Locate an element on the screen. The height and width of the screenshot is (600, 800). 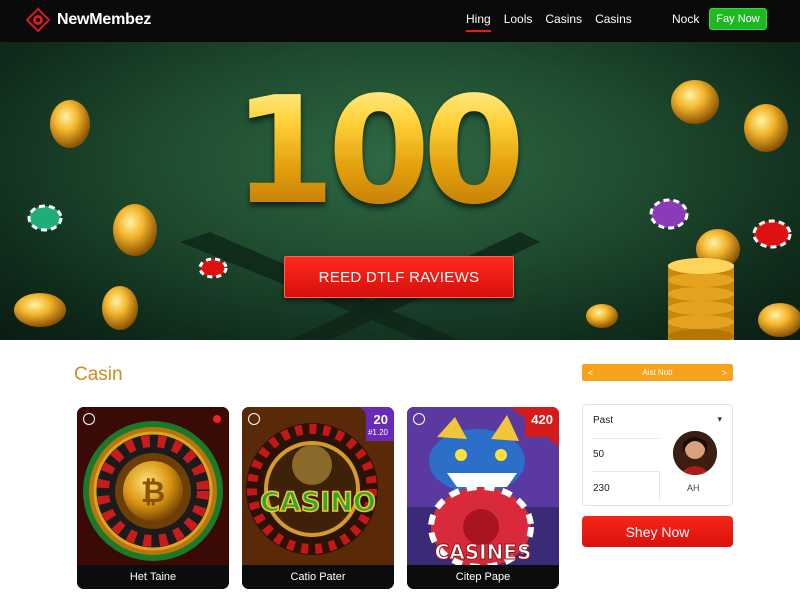
user-avatar-icon is located at coordinates (695, 453).